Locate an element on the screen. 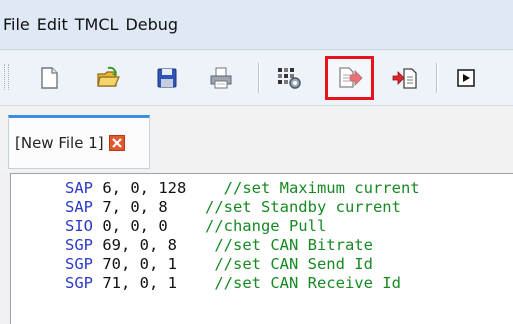  print-button is located at coordinates (221, 78).